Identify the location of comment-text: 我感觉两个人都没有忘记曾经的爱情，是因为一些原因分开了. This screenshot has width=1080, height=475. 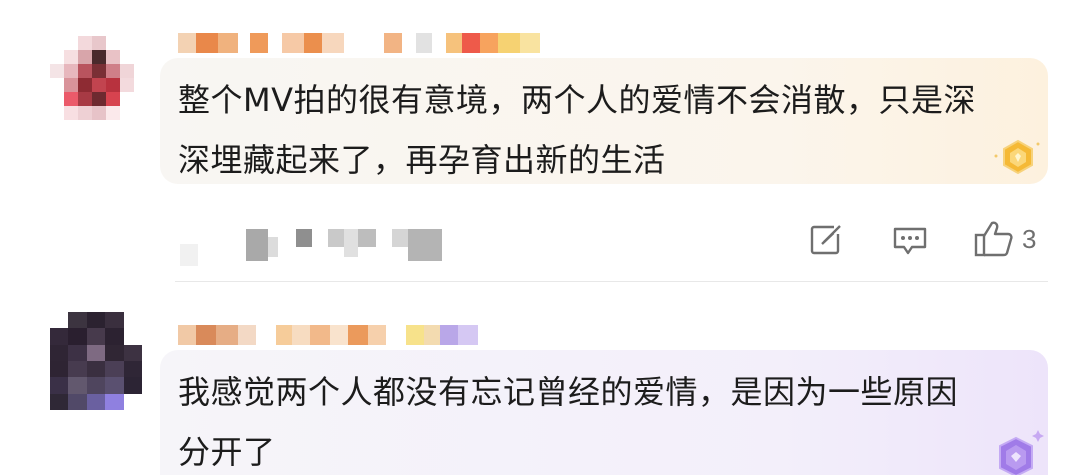
(568, 422).